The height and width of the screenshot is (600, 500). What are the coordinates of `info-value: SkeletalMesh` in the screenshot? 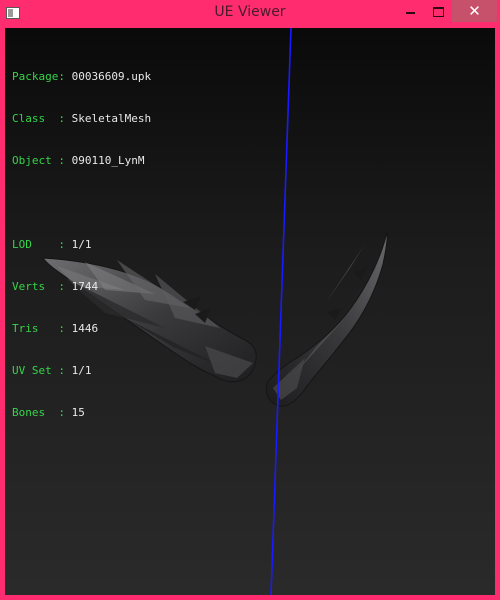 It's located at (111, 118).